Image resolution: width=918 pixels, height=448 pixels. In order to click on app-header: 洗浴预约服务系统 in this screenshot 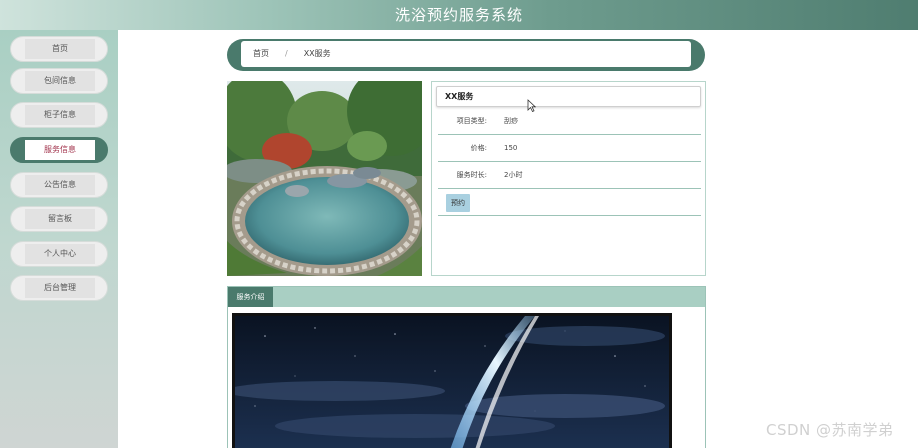, I will do `click(459, 15)`.